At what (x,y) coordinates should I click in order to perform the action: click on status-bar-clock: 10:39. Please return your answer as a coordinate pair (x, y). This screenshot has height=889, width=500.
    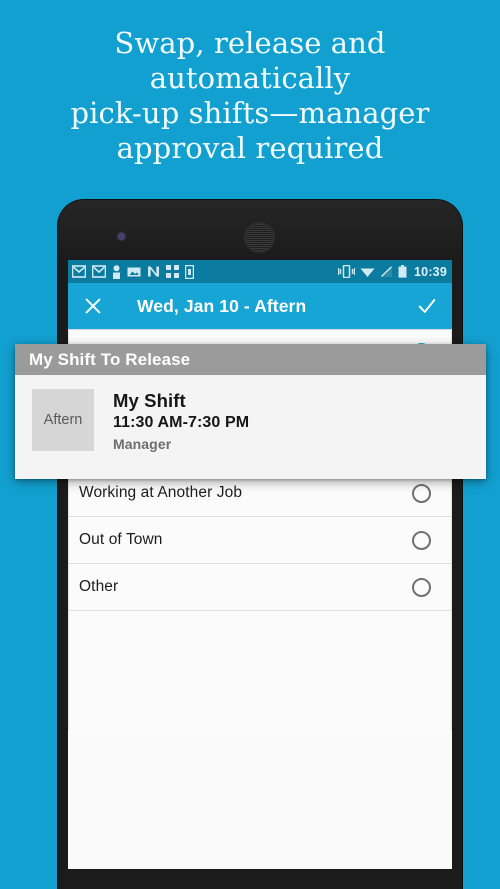
    Looking at the image, I should click on (430, 271).